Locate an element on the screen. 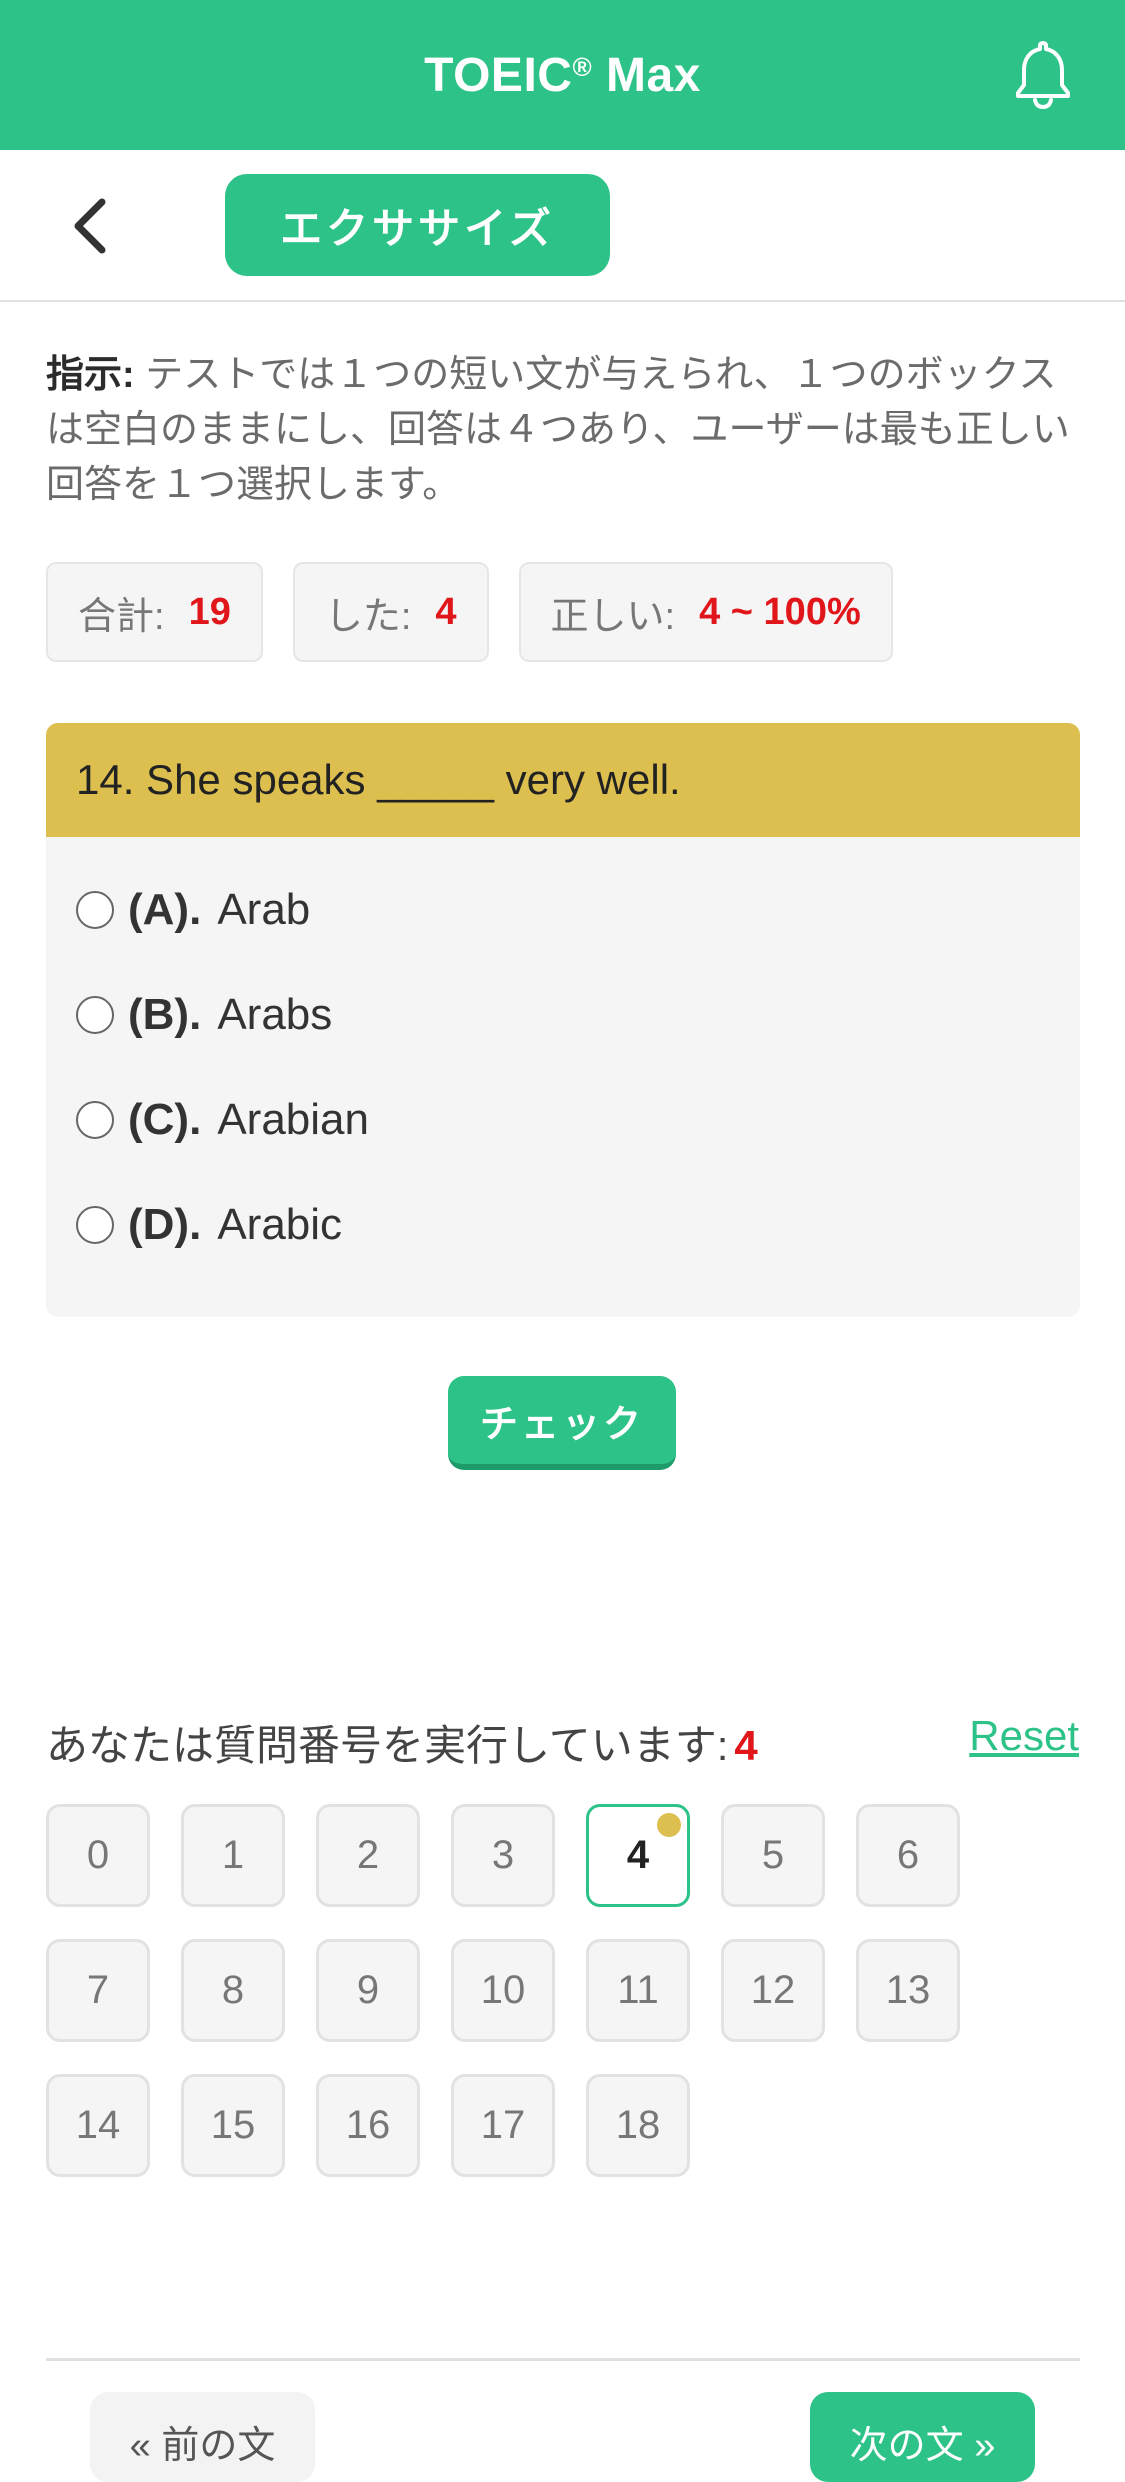  question-number: 8 is located at coordinates (233, 1990).